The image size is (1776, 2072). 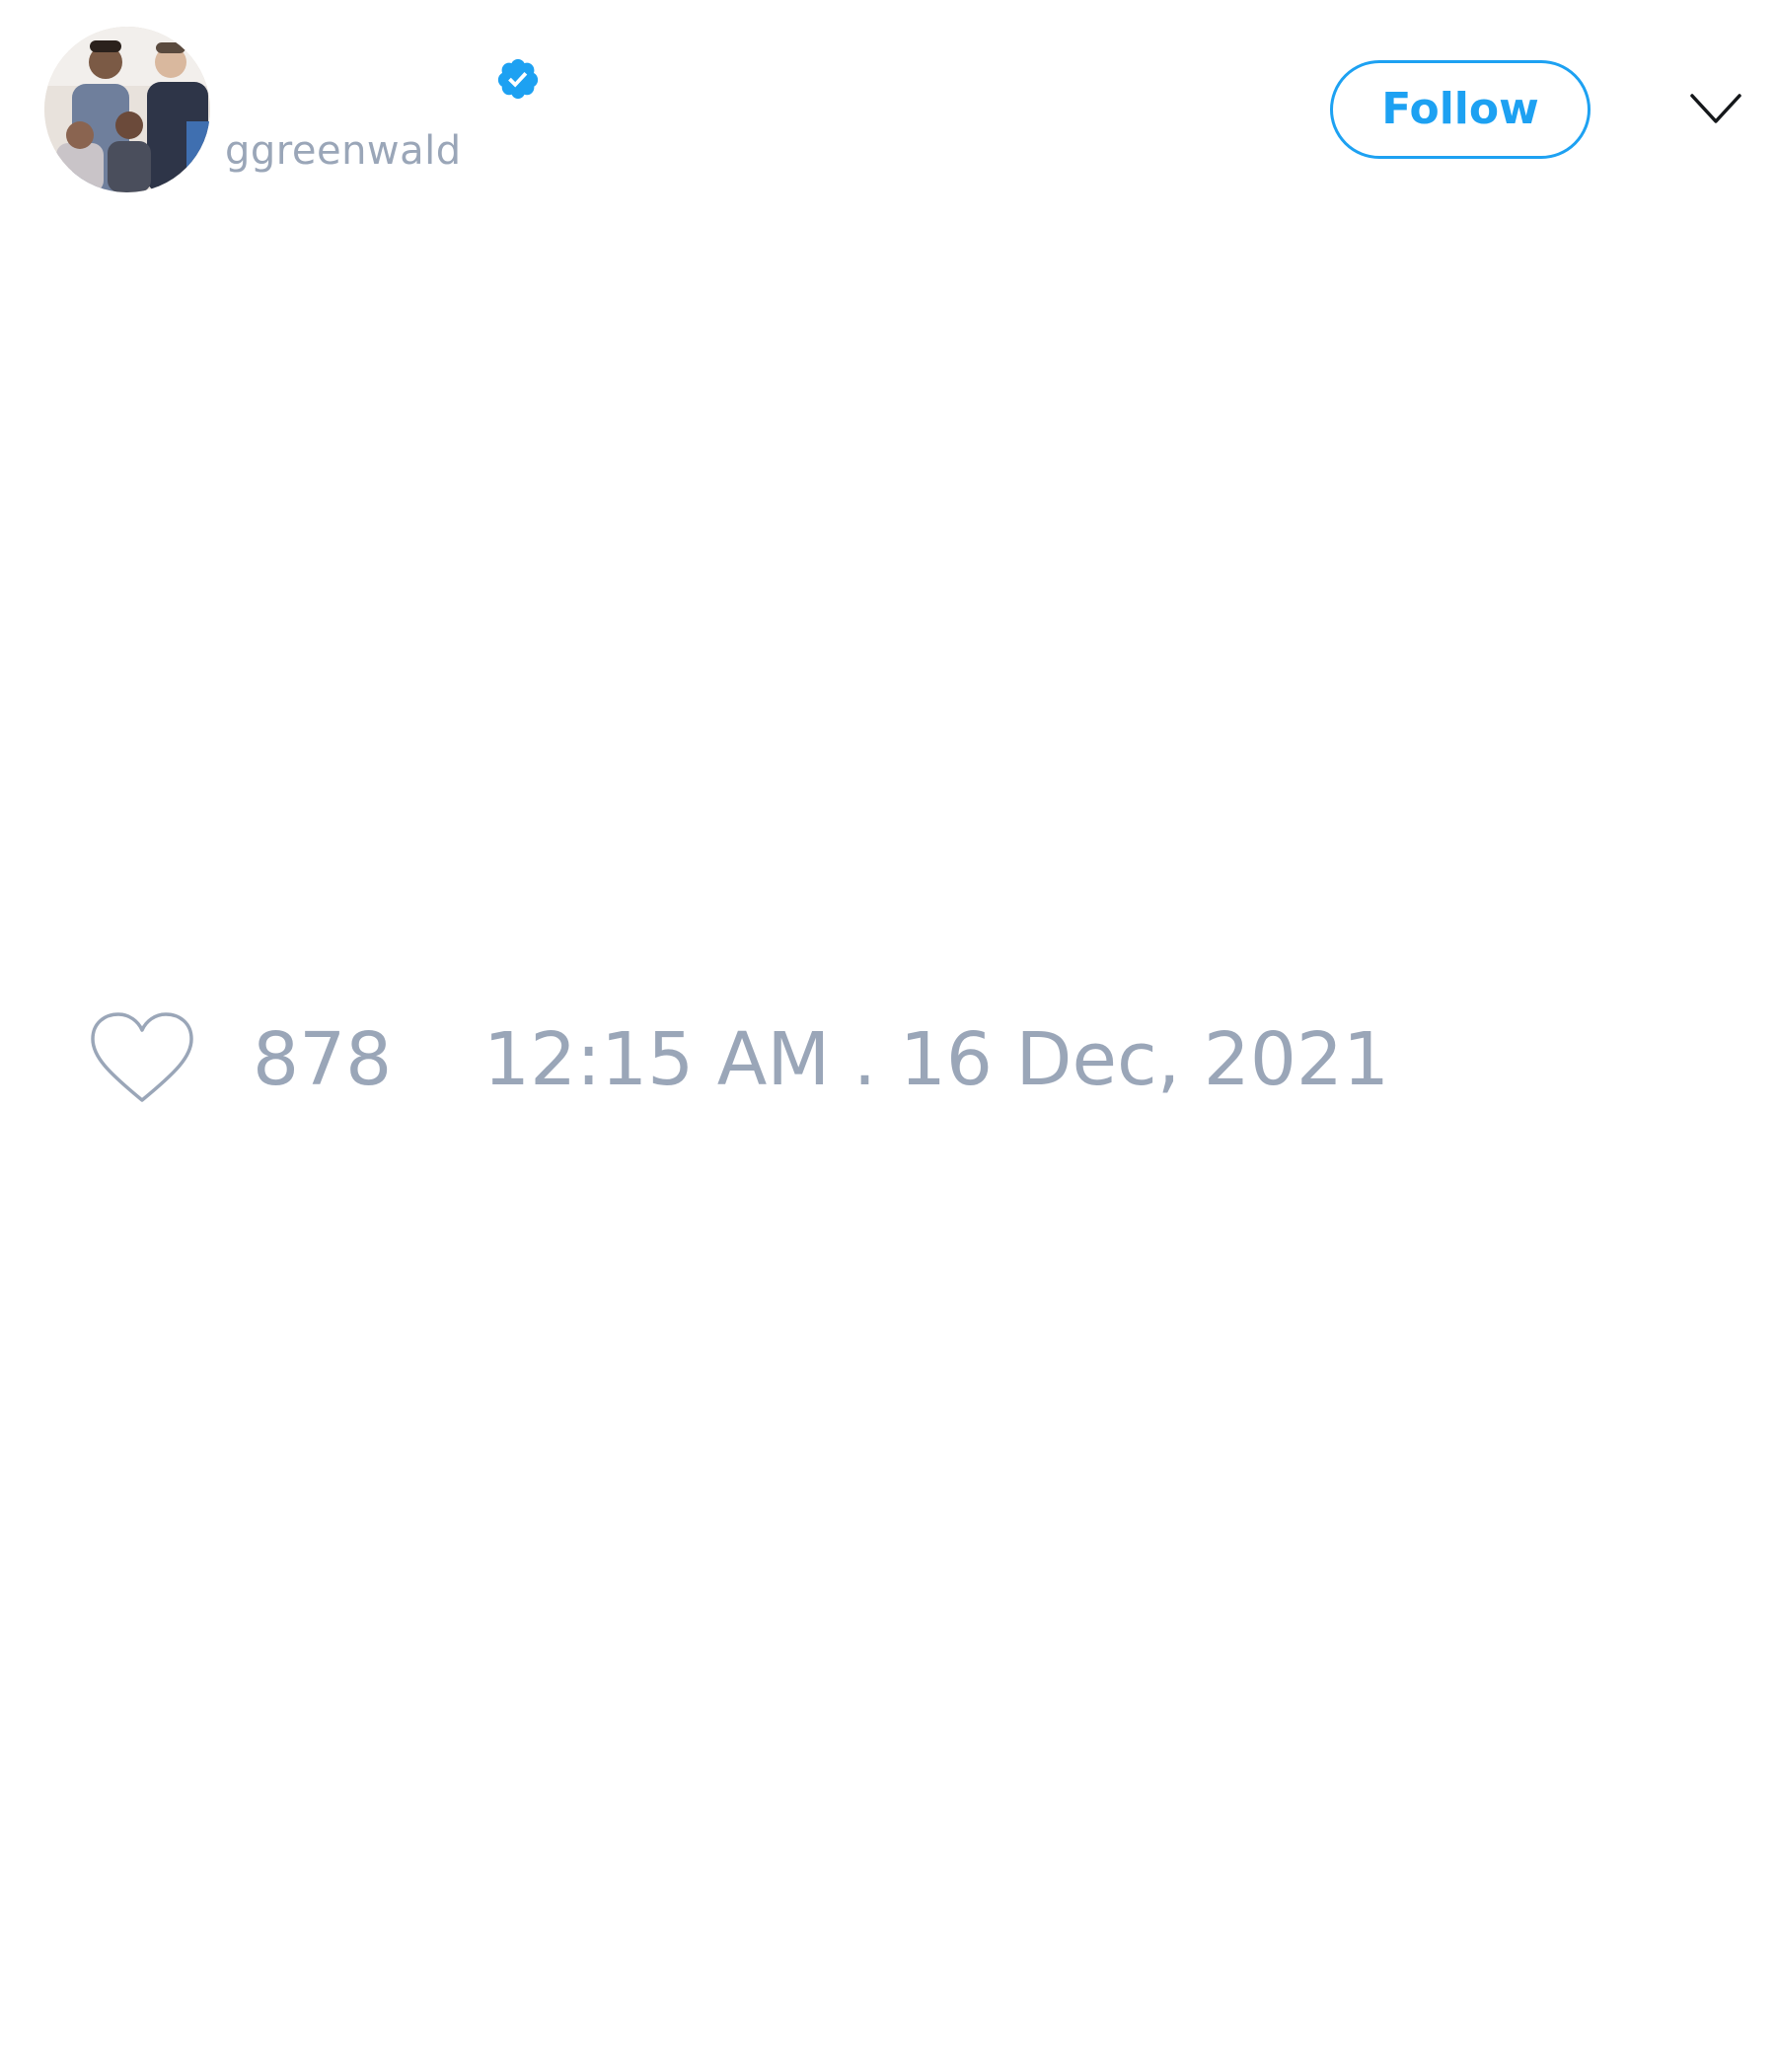 What do you see at coordinates (142, 1059) in the screenshot?
I see `heart-icon` at bounding box center [142, 1059].